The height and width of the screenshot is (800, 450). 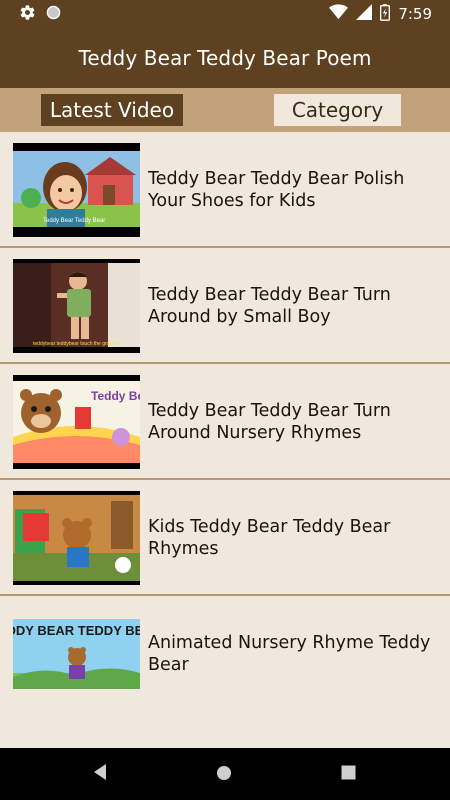 What do you see at coordinates (76, 630) in the screenshot?
I see `thumb-caption: TEDDY BEAR TEDDY BEAR` at bounding box center [76, 630].